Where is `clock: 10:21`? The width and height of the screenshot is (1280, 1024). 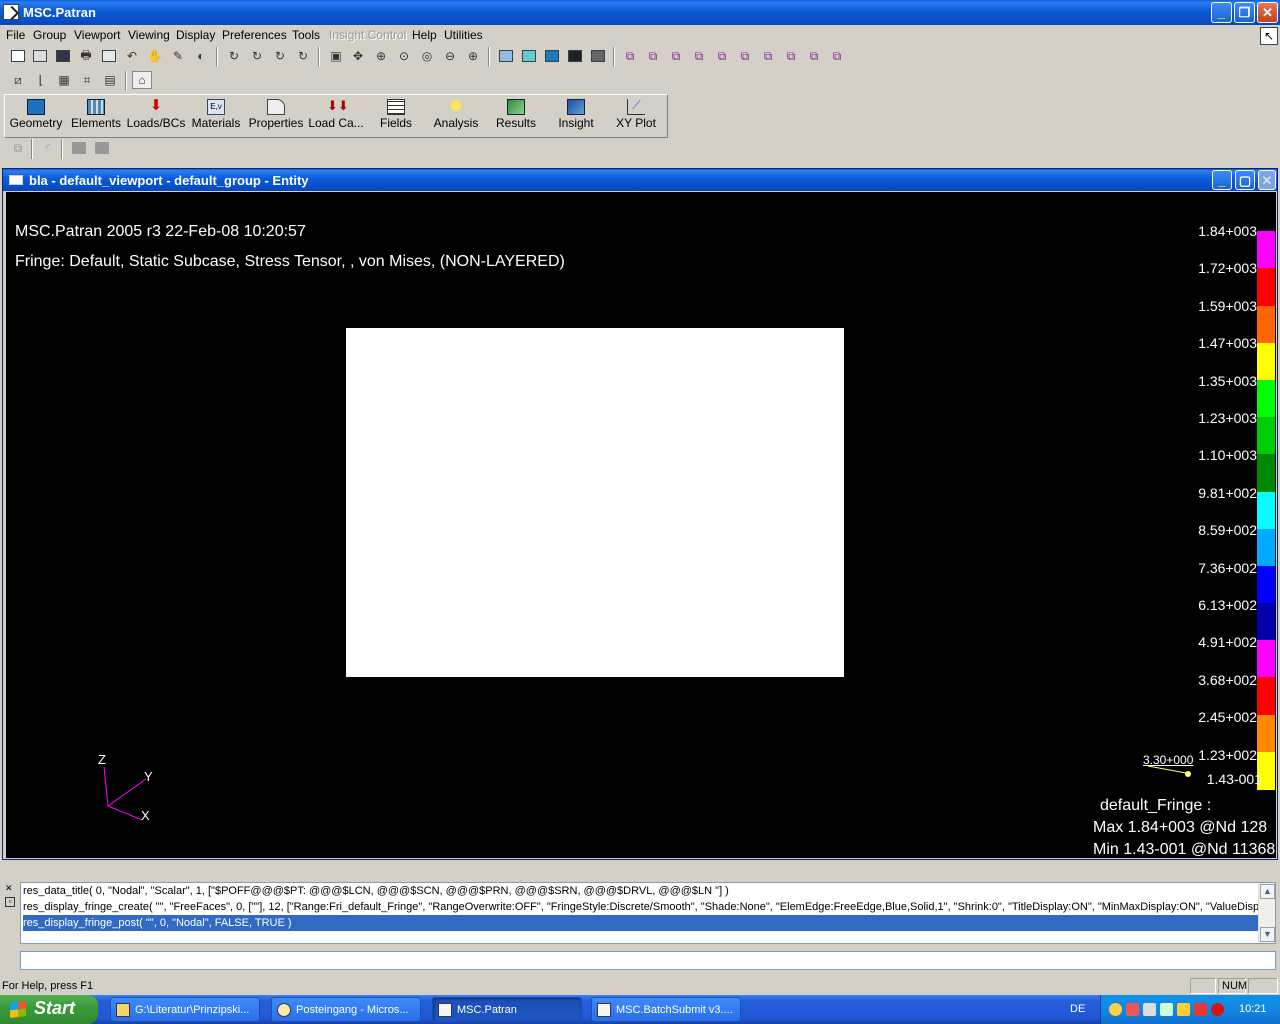 clock: 10:21 is located at coordinates (1253, 1009).